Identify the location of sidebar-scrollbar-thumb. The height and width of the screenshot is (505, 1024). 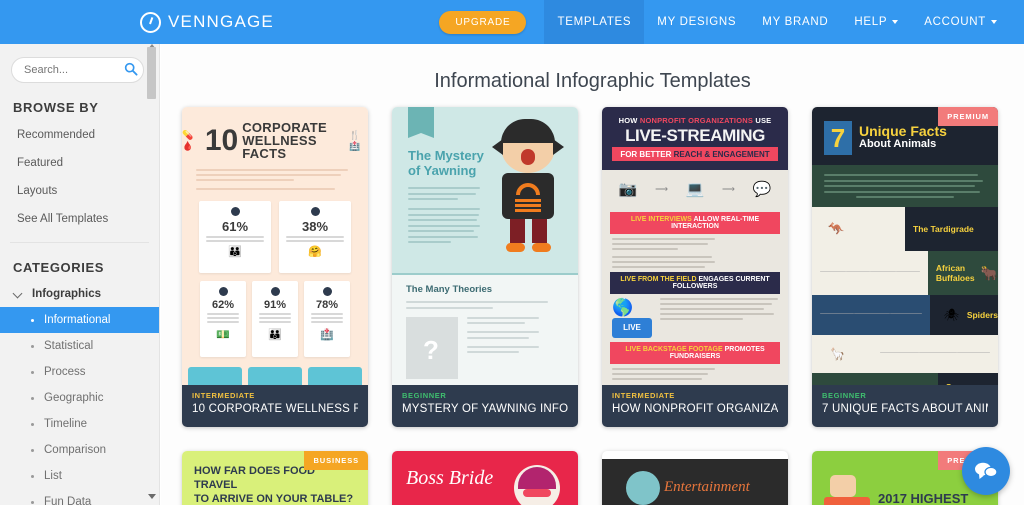
(151, 73).